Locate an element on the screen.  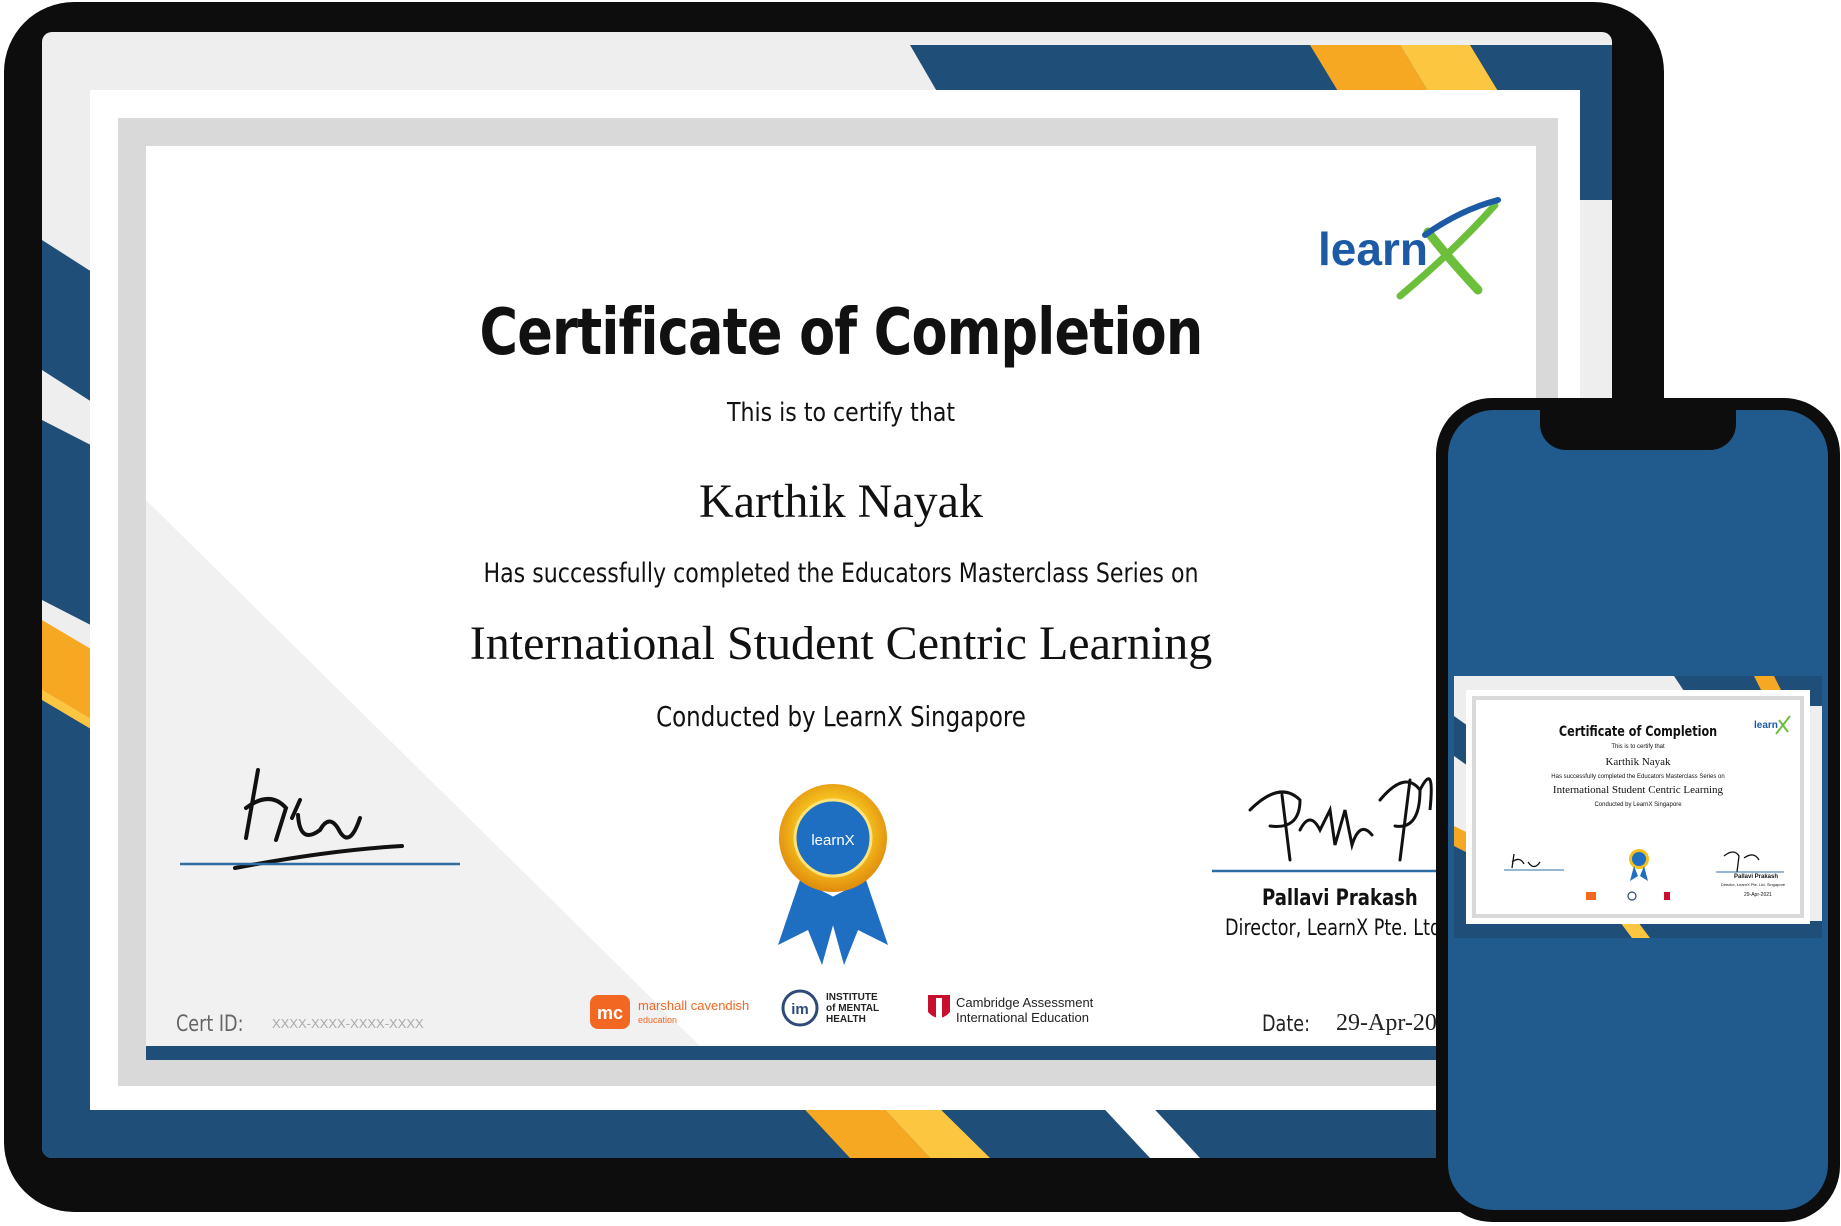
learnx-logo-text: learn is located at coordinates (1373, 249).